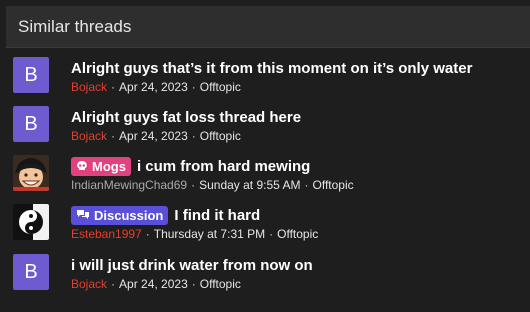  I want to click on thread-author-link: Esteban1997, so click(106, 234).